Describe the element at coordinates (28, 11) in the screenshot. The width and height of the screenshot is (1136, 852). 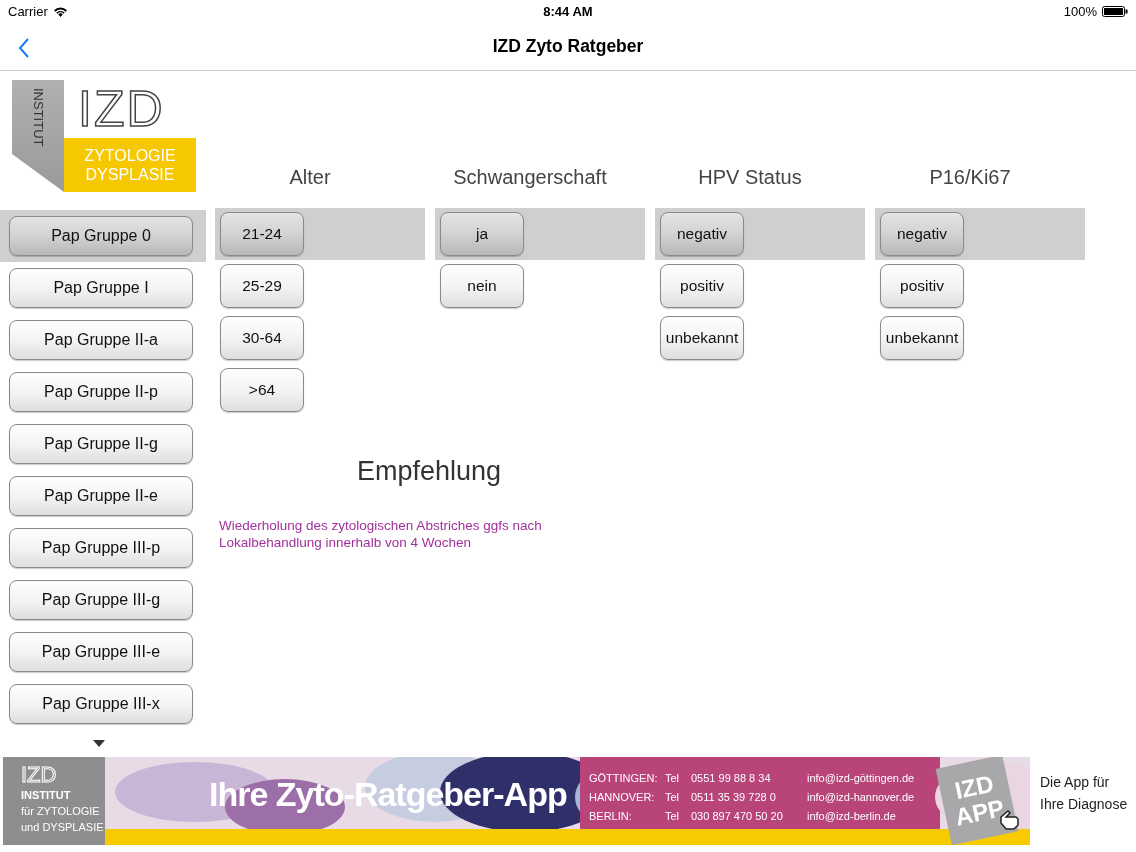
I see `carrier-label: Carrier` at that location.